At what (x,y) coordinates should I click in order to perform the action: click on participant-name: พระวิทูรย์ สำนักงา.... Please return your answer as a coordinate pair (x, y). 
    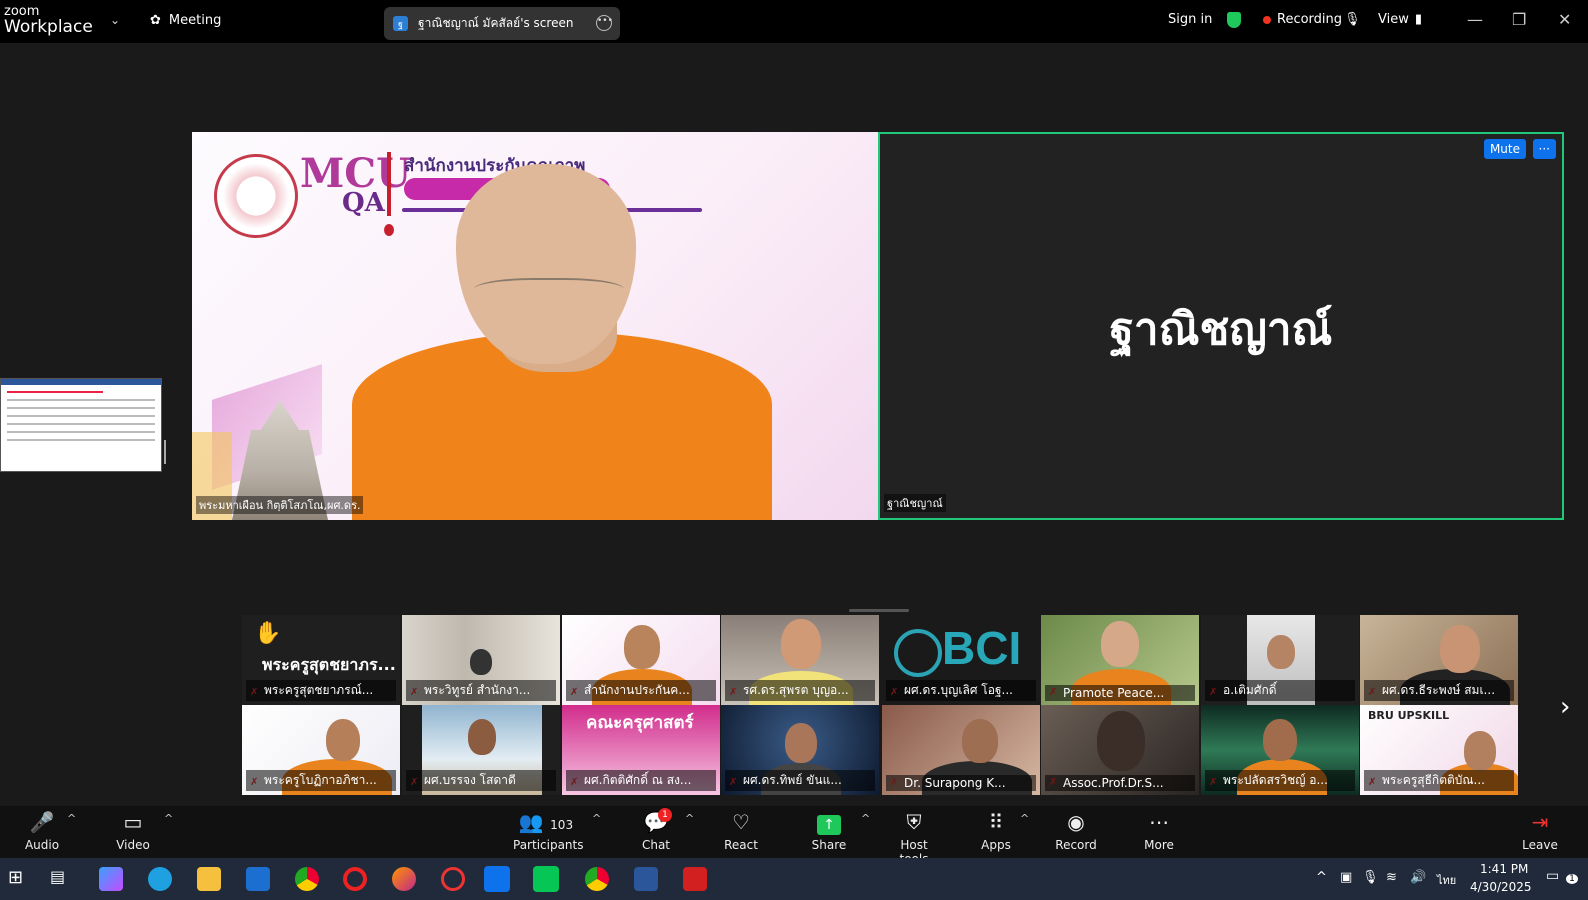
    Looking at the image, I should click on (481, 690).